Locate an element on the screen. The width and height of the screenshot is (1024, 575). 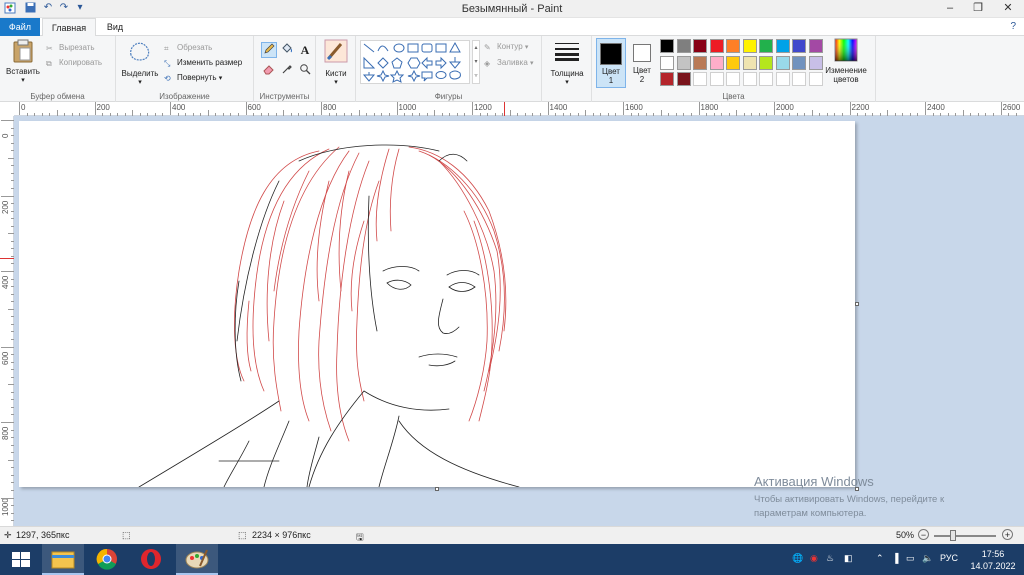
tab-view: Вид is located at coordinates (115, 27).